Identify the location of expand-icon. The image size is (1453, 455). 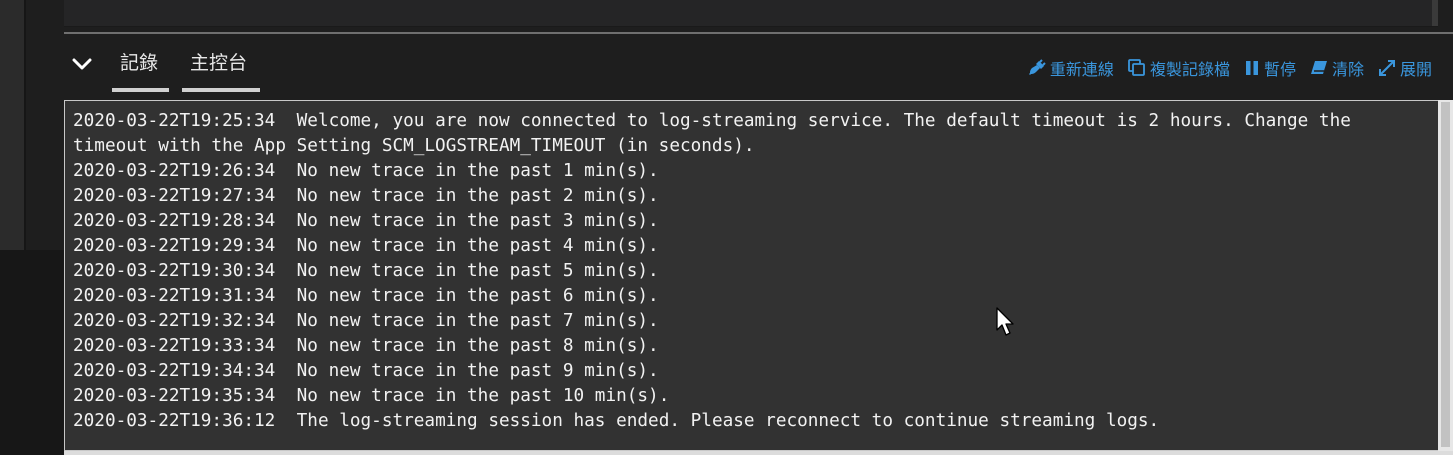
(1386, 68).